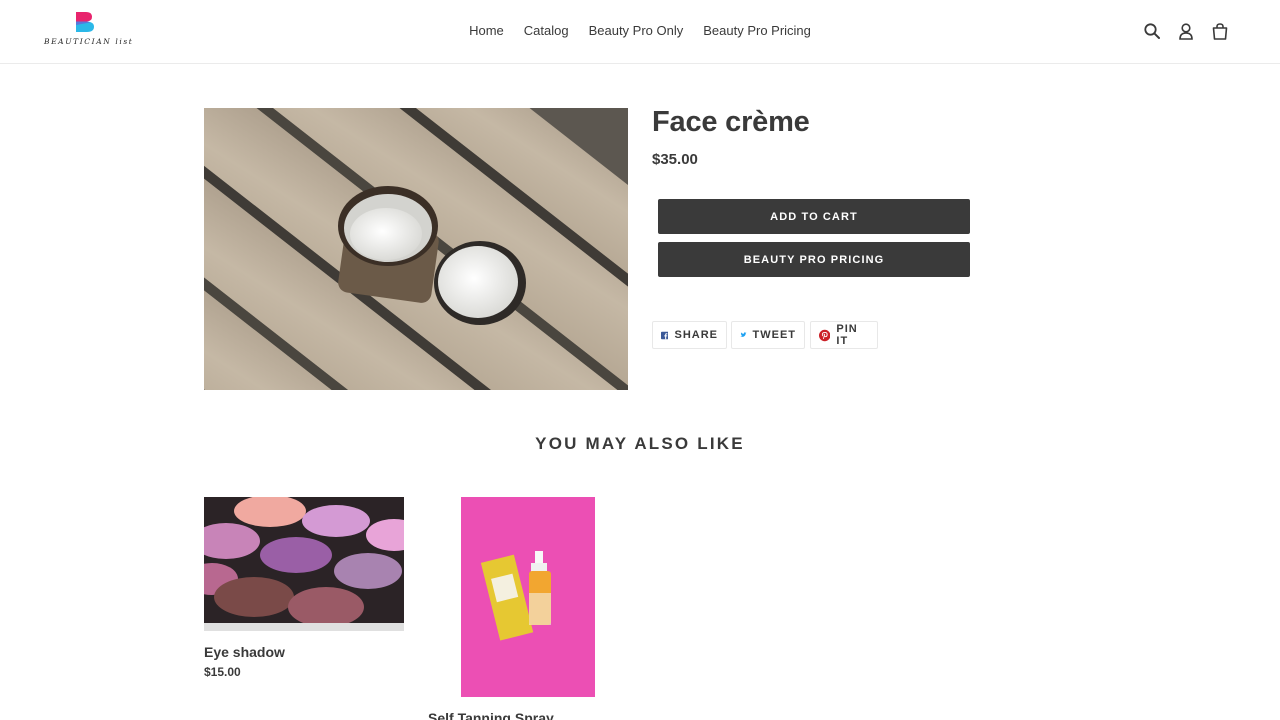  I want to click on brand-logo: BEAUTICIAN list, so click(88, 32).